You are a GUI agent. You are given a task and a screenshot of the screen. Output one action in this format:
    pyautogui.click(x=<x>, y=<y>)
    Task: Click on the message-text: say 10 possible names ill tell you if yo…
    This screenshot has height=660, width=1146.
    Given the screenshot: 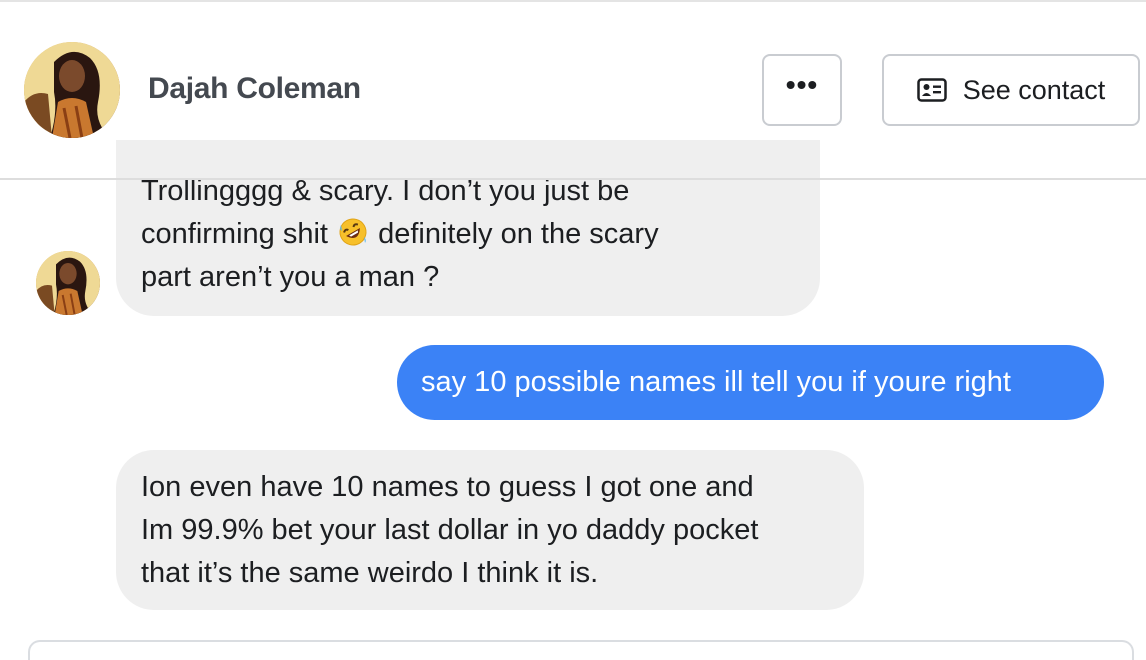 What is the action you would take?
    pyautogui.click(x=716, y=382)
    